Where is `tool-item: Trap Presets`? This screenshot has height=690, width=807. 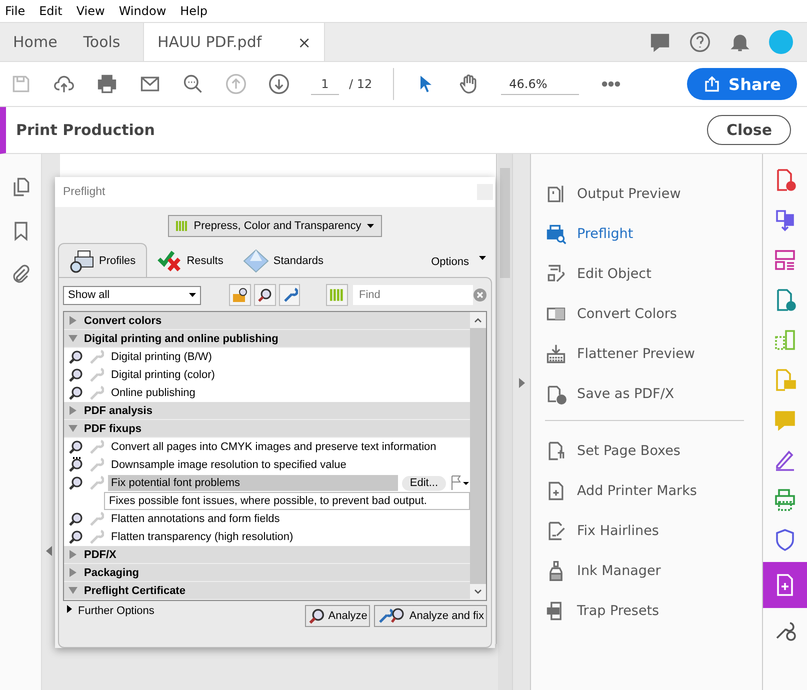 tool-item: Trap Presets is located at coordinates (644, 611).